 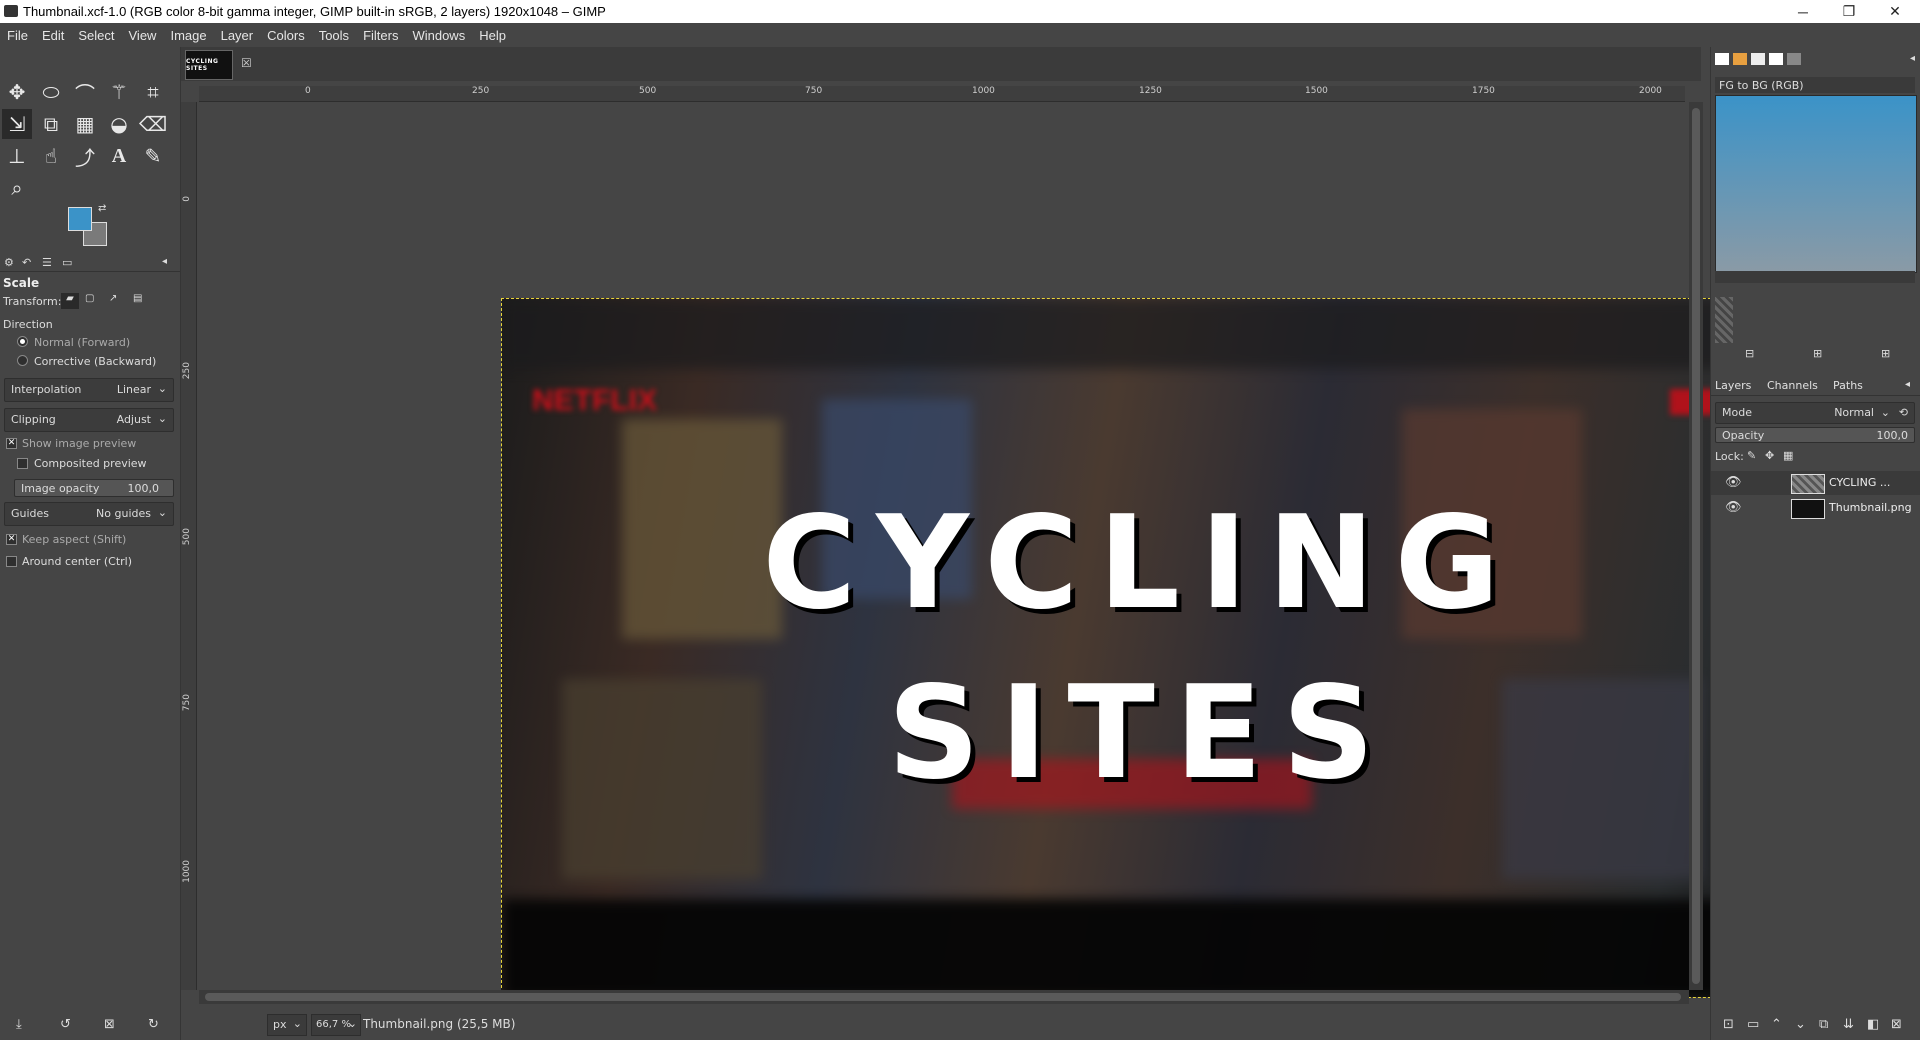 I want to click on horizontal-scrollbar, so click(x=944, y=997).